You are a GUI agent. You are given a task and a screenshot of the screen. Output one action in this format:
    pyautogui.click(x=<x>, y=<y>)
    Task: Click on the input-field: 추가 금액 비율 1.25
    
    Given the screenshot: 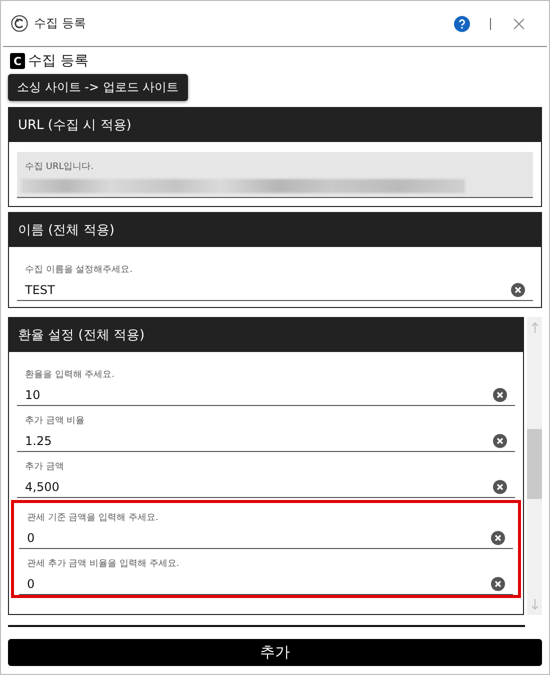 What is the action you would take?
    pyautogui.click(x=266, y=429)
    